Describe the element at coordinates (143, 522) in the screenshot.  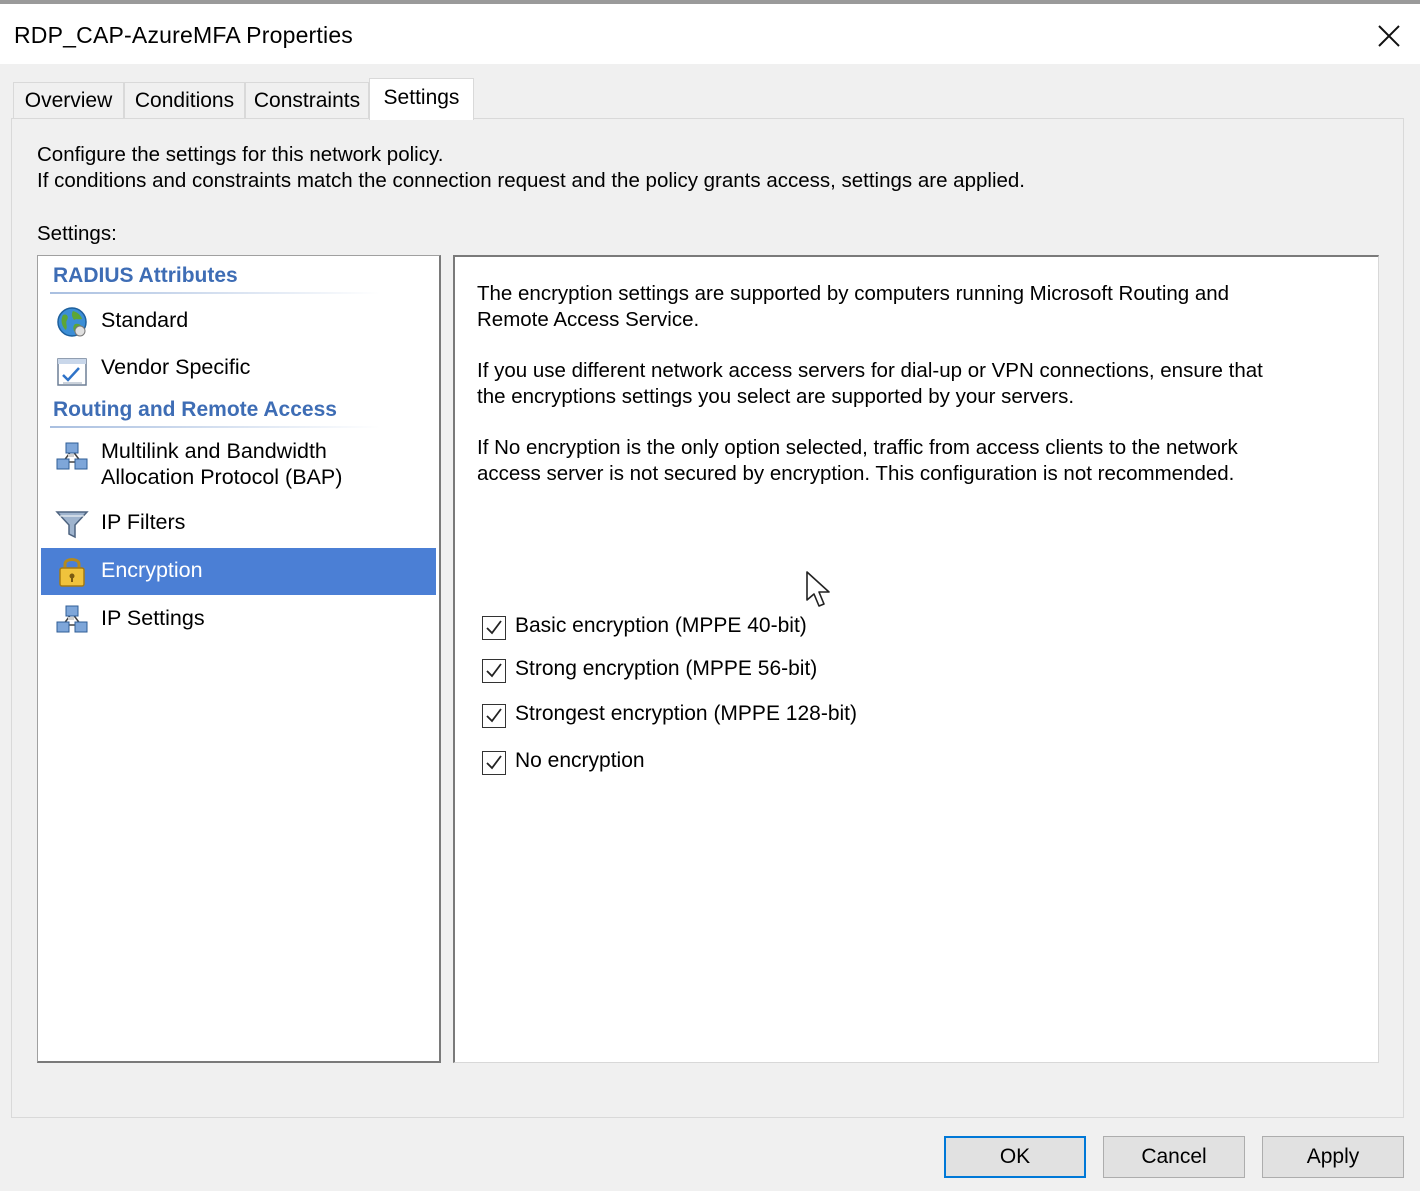
I see `tree-item-label: IP Filters` at that location.